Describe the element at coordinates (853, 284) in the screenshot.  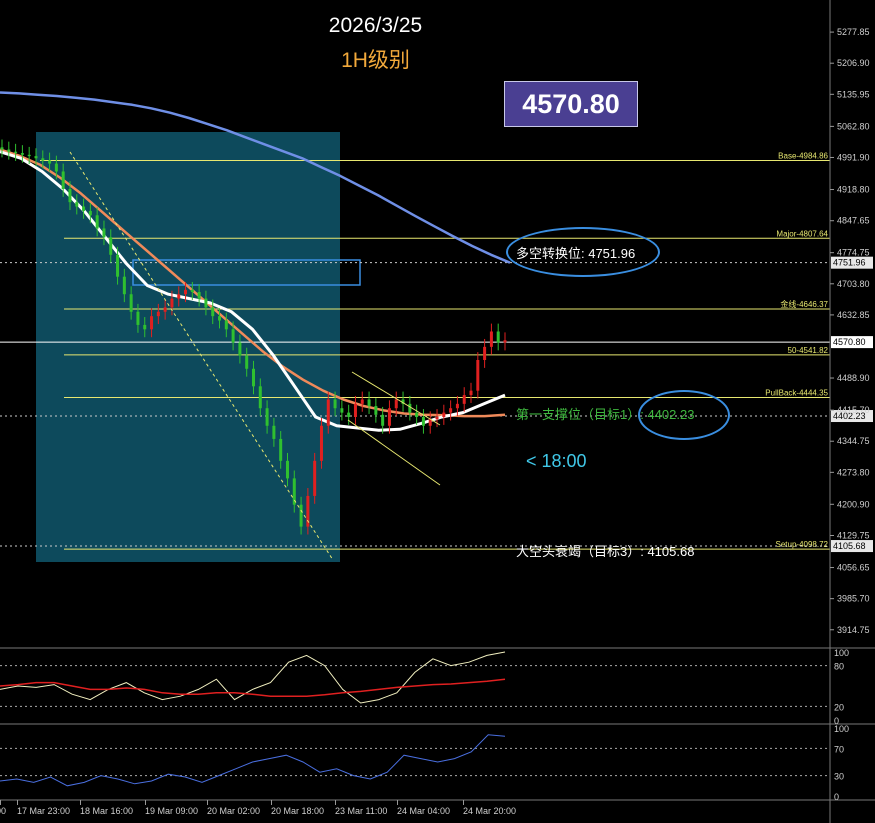
I see `price-tick-label: 4703.80` at that location.